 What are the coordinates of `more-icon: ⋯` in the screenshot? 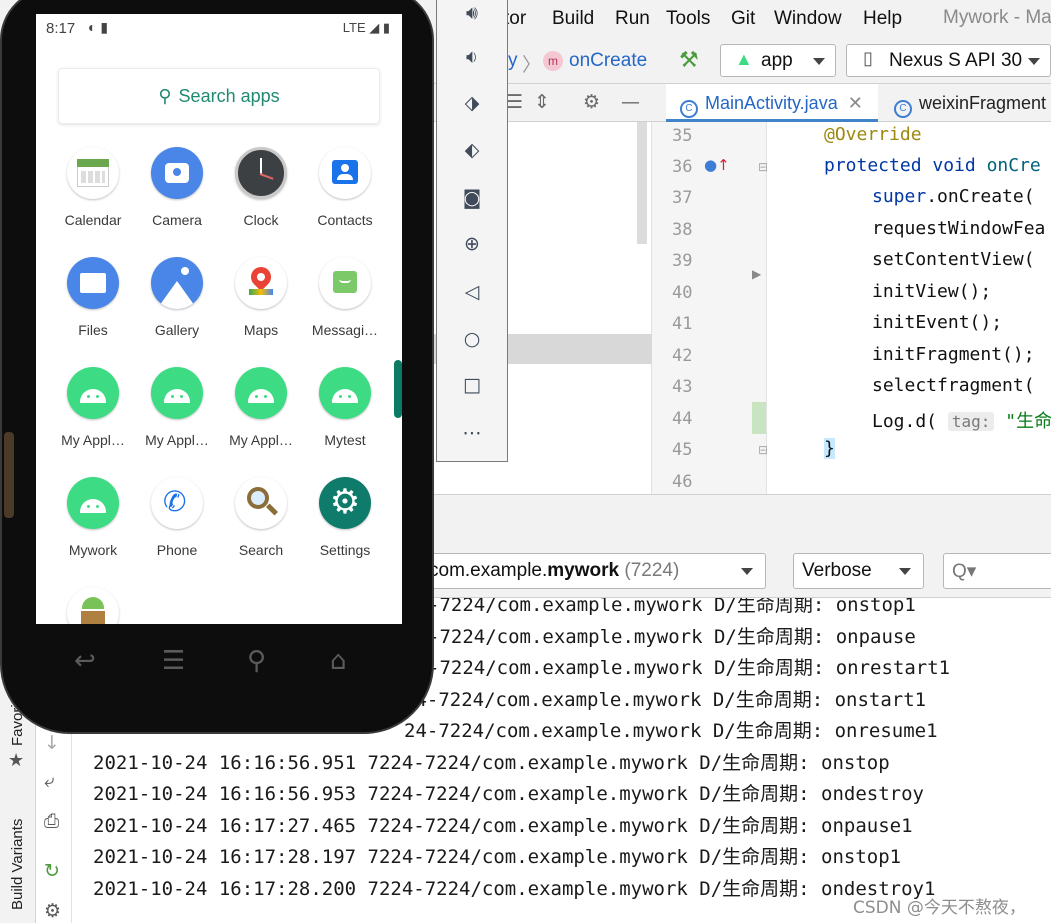 It's located at (472, 433).